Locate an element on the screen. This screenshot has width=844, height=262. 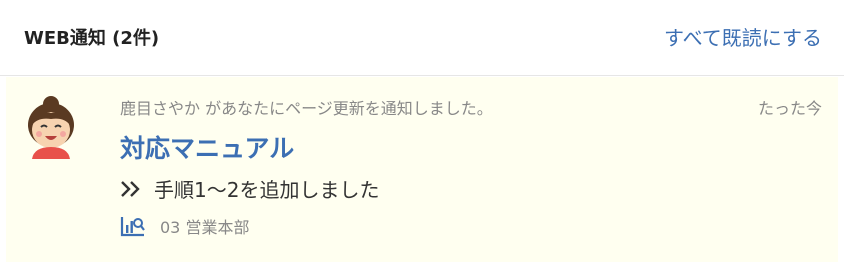
user-avatar-icon is located at coordinates (51, 127).